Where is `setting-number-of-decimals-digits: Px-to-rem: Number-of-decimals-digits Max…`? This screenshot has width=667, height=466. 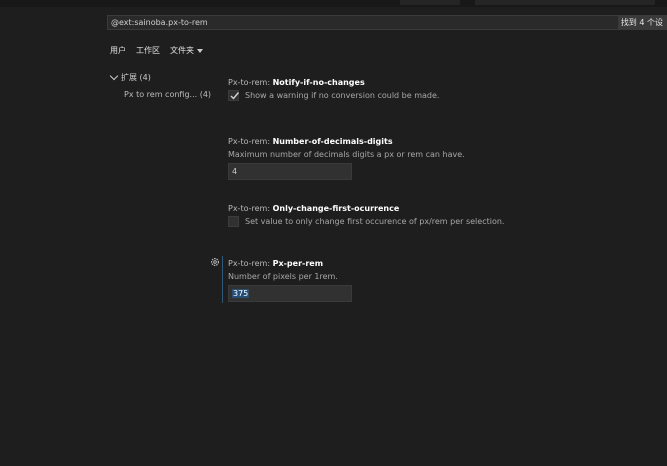 setting-number-of-decimals-digits: Px-to-rem: Number-of-decimals-digits Max… is located at coordinates (438, 158).